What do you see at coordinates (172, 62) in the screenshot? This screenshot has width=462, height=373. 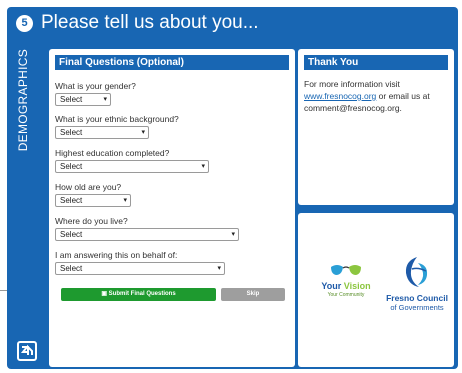 I see `final-questions-heading: Final Questions (Optional)` at bounding box center [172, 62].